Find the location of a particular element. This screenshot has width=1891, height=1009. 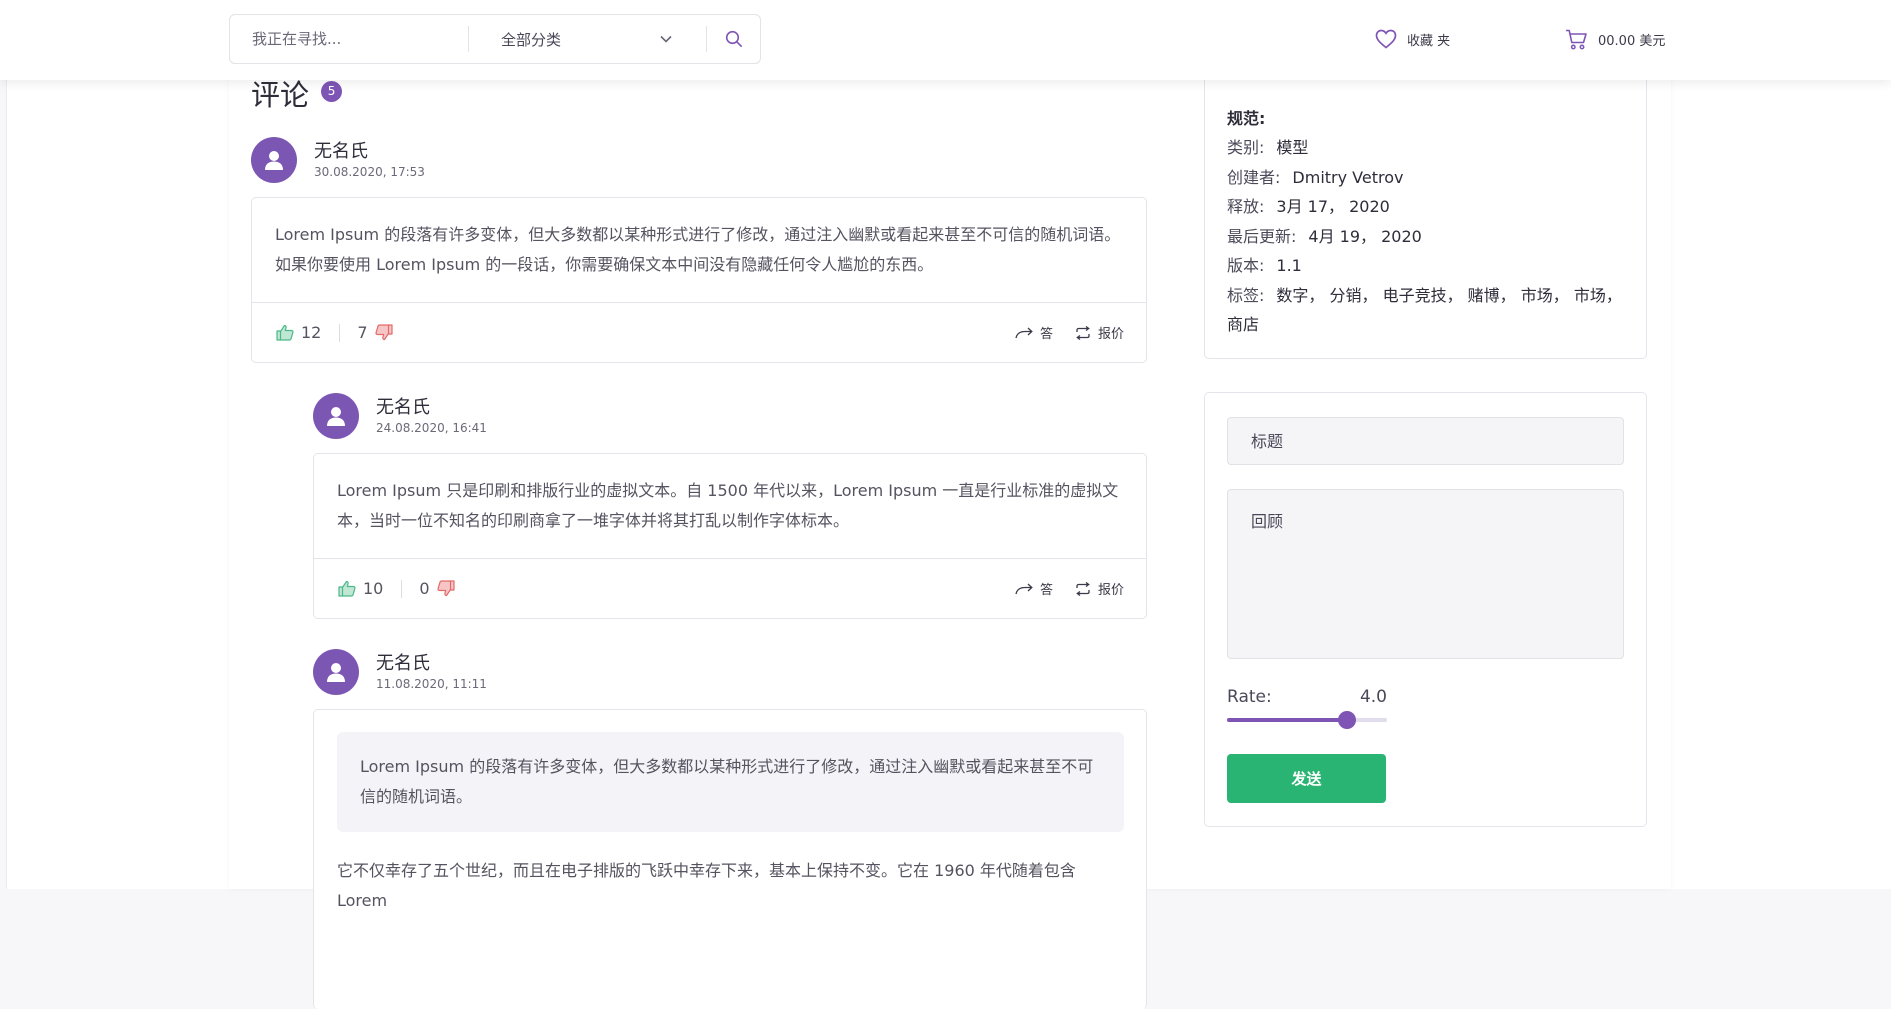

review-date: 30.08.2020, 17:53 is located at coordinates (369, 172).